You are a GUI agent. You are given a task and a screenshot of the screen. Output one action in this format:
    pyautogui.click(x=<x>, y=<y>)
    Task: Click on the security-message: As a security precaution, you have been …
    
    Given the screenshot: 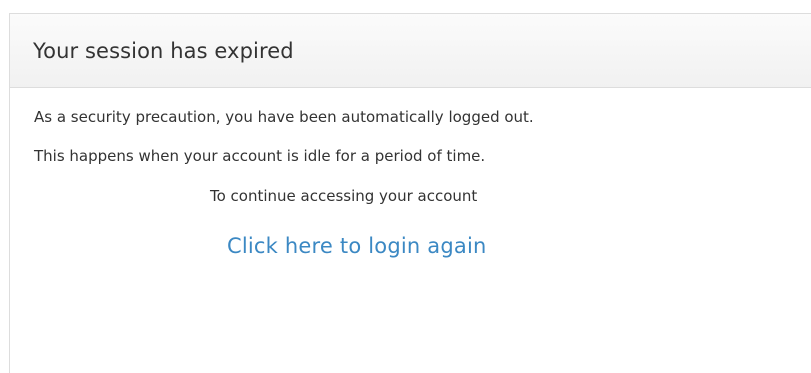 What is the action you would take?
    pyautogui.click(x=284, y=117)
    